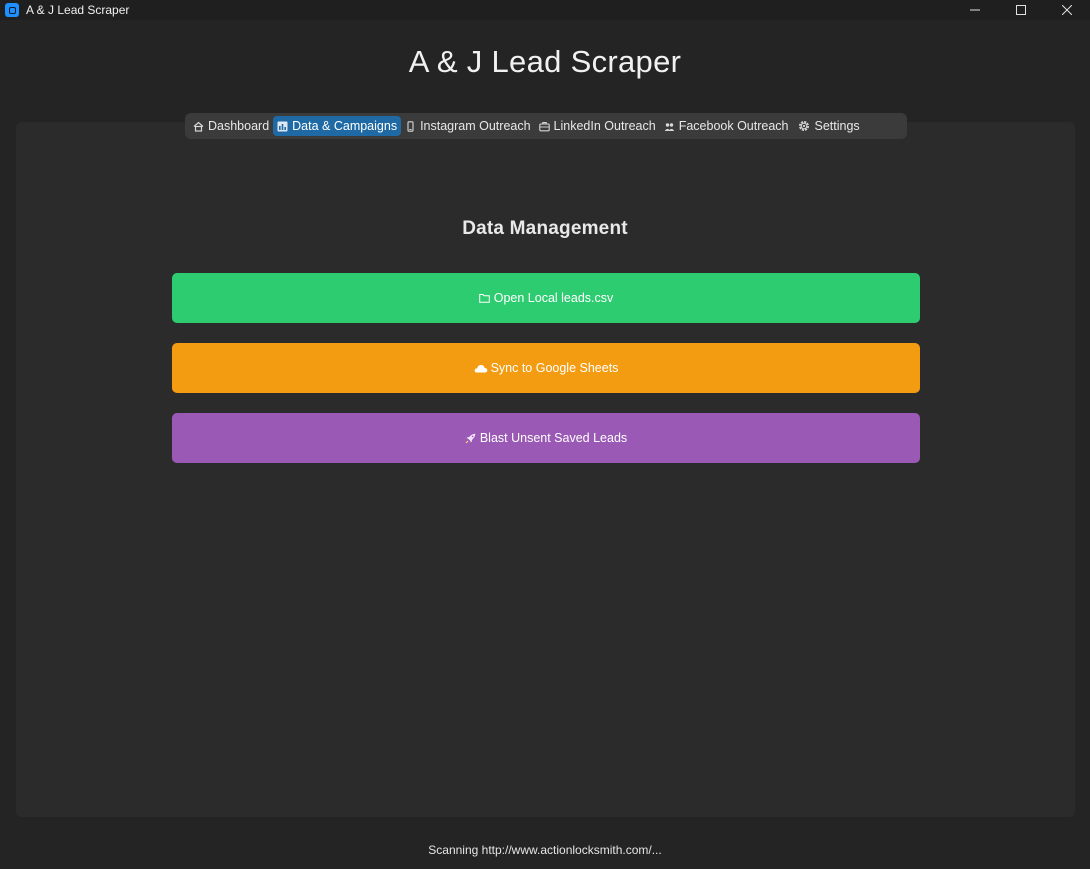 Image resolution: width=1090 pixels, height=869 pixels. I want to click on maximize-icon, so click(1021, 10).